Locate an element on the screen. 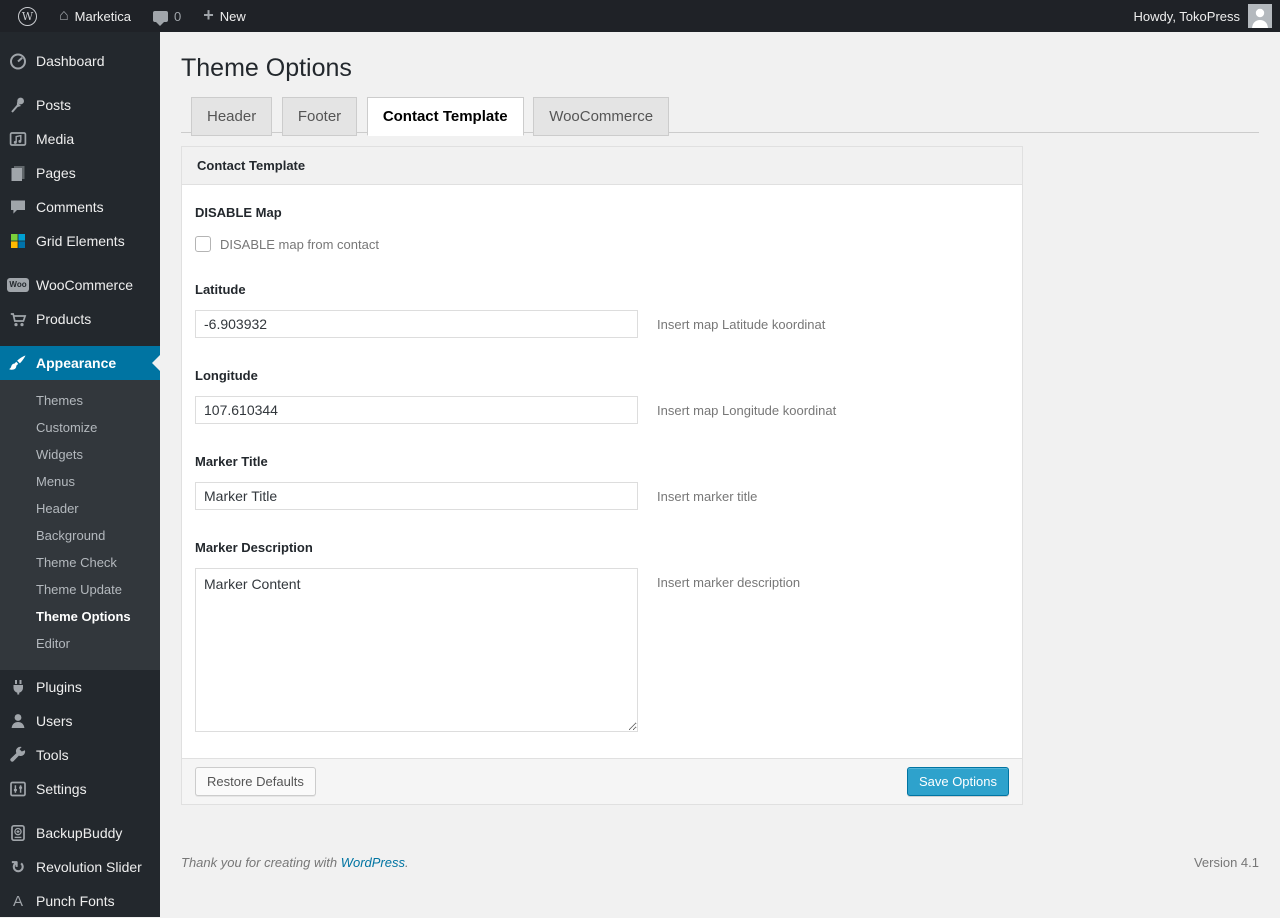  sidebar-item-label: Products is located at coordinates (63, 319).